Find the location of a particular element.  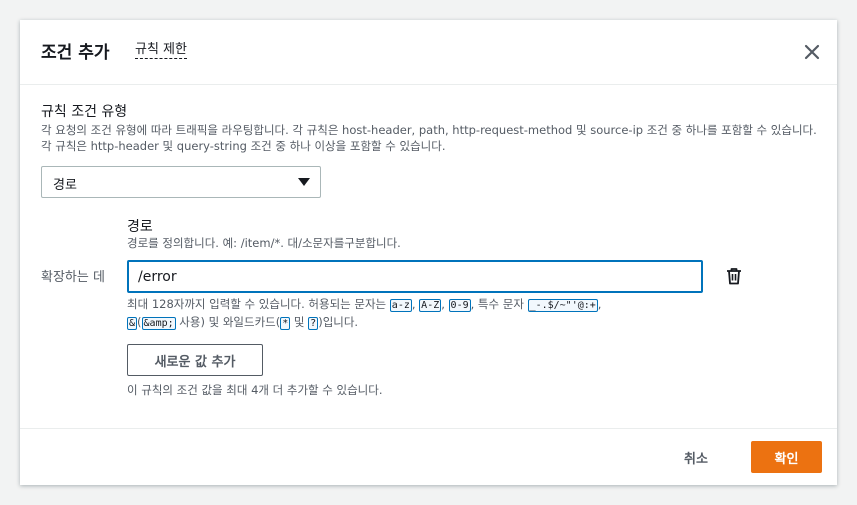

path-description: 경로를 정의합니다. 예: /item/*. 대/소문자를구분합니다. is located at coordinates (264, 243).